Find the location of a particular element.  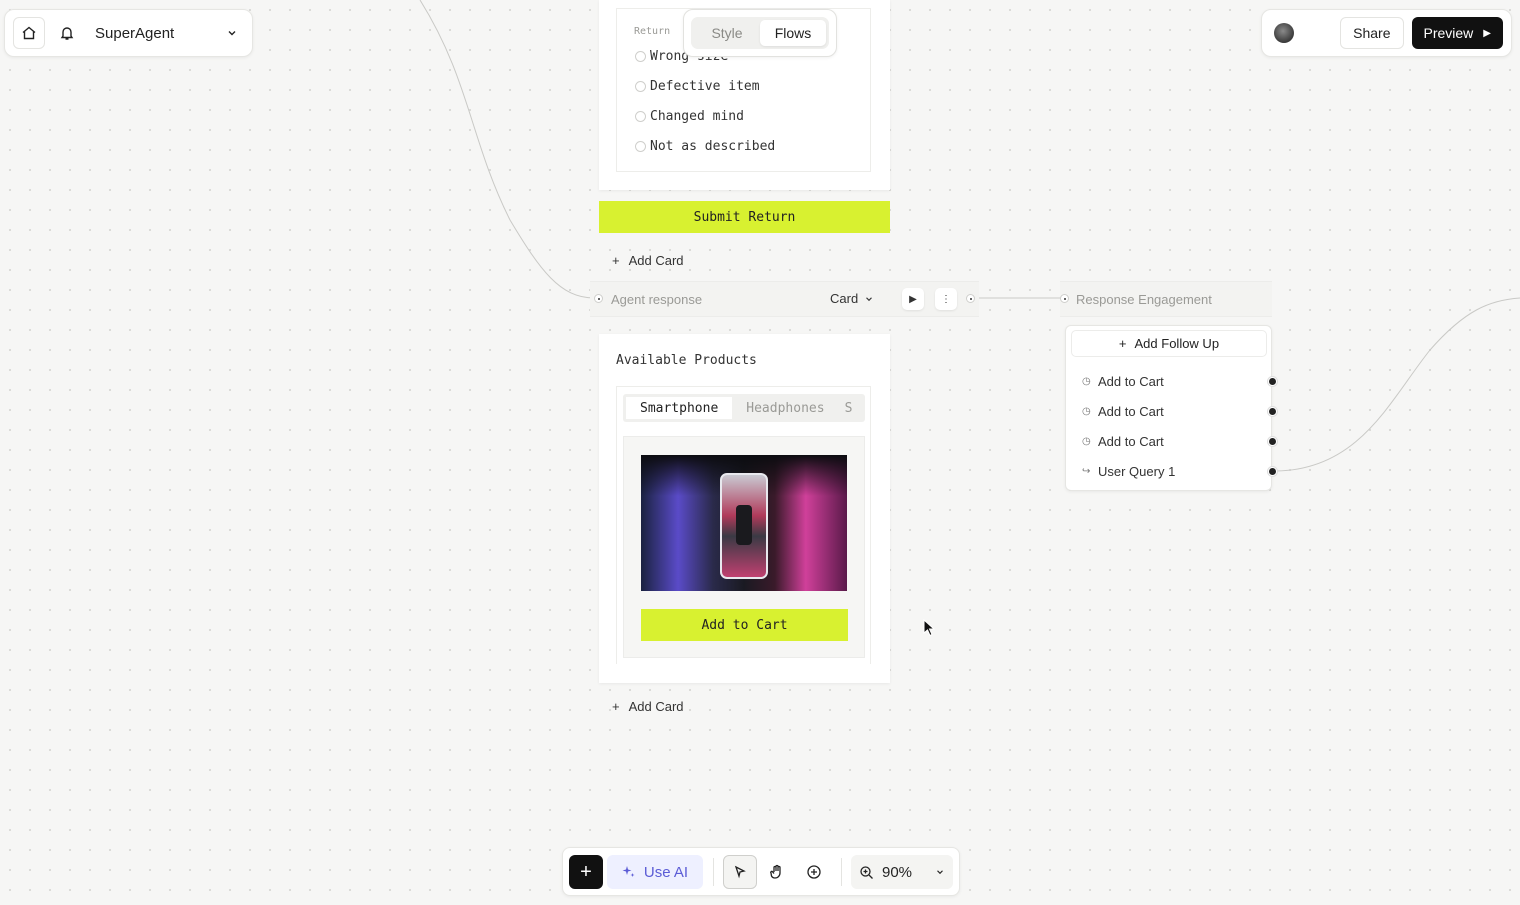

use-ai-button: Use AI is located at coordinates (655, 872).